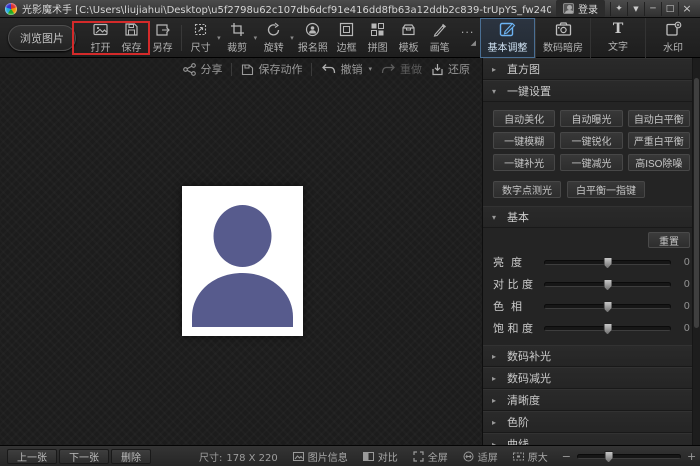 This screenshot has width=700, height=466. What do you see at coordinates (591, 91) in the screenshot?
I see `section-one-click: ▾ 一键设置` at bounding box center [591, 91].